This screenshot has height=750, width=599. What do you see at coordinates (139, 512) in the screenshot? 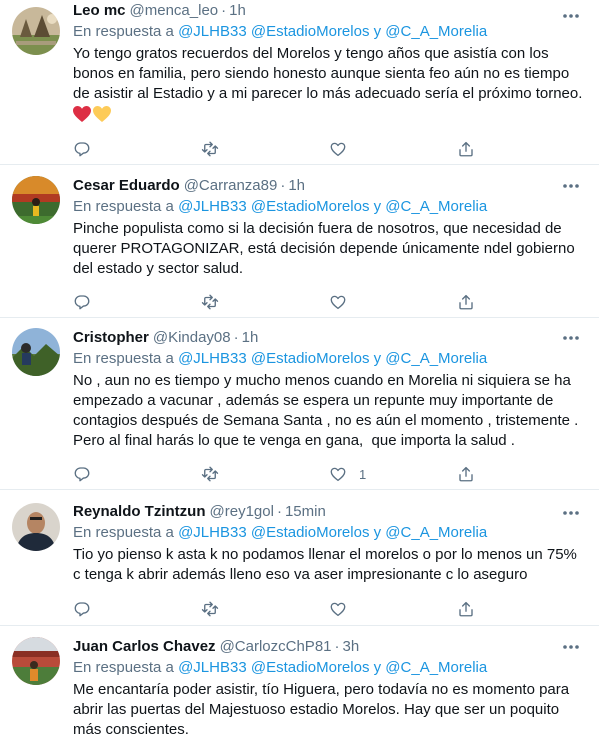
I see `author-name: Reynaldo Tzintzun` at bounding box center [139, 512].